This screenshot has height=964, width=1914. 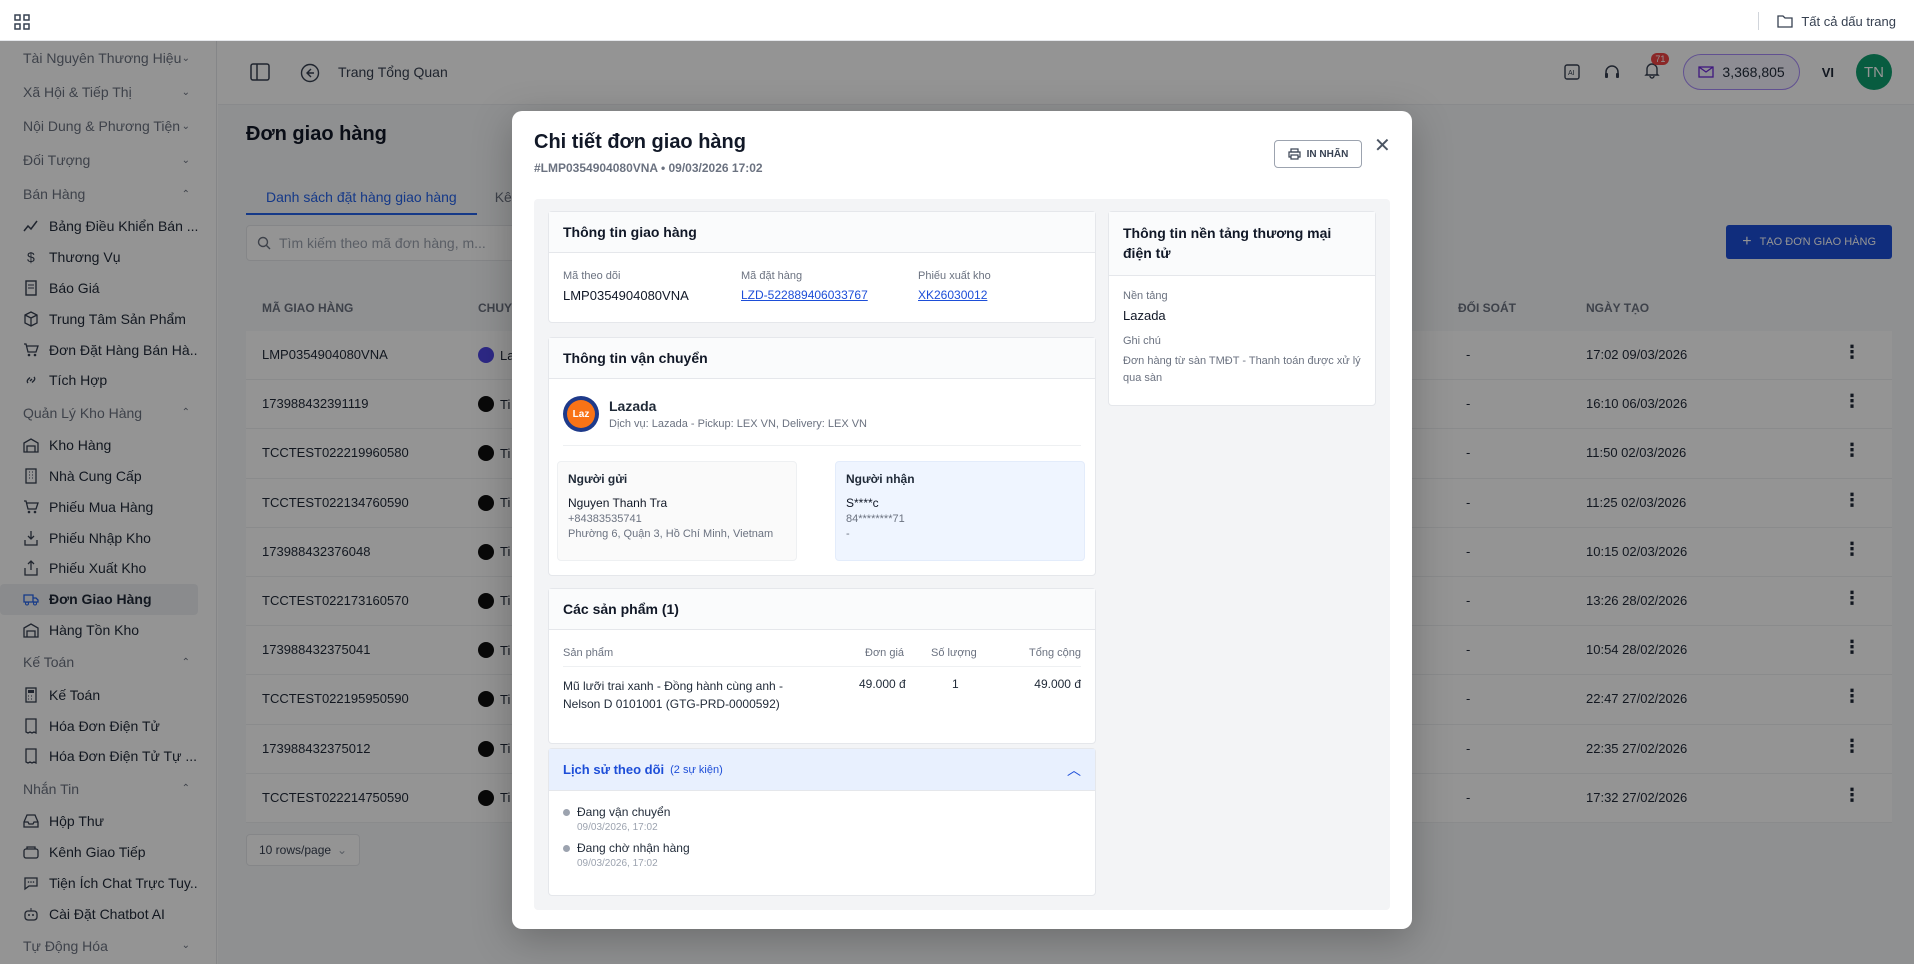 I want to click on history-title: Lịch sử theo dõi, so click(x=614, y=769).